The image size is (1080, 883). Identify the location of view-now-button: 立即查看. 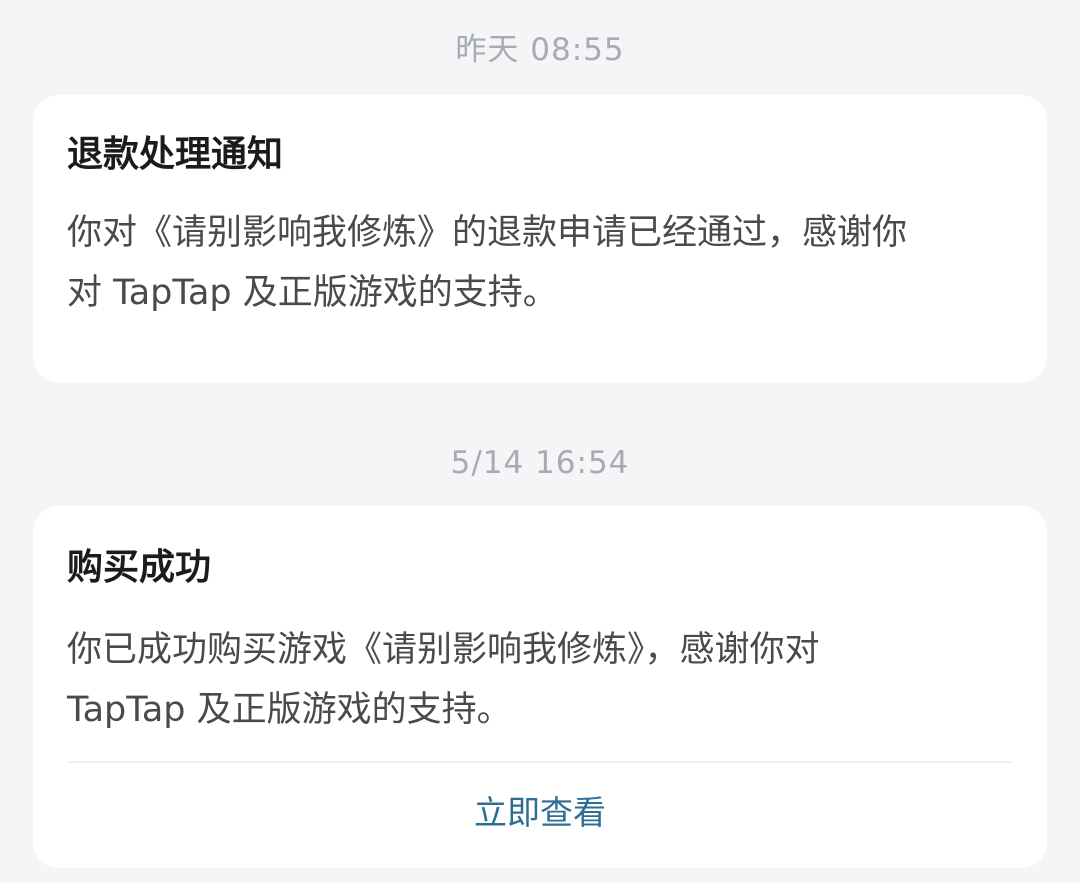
(540, 813).